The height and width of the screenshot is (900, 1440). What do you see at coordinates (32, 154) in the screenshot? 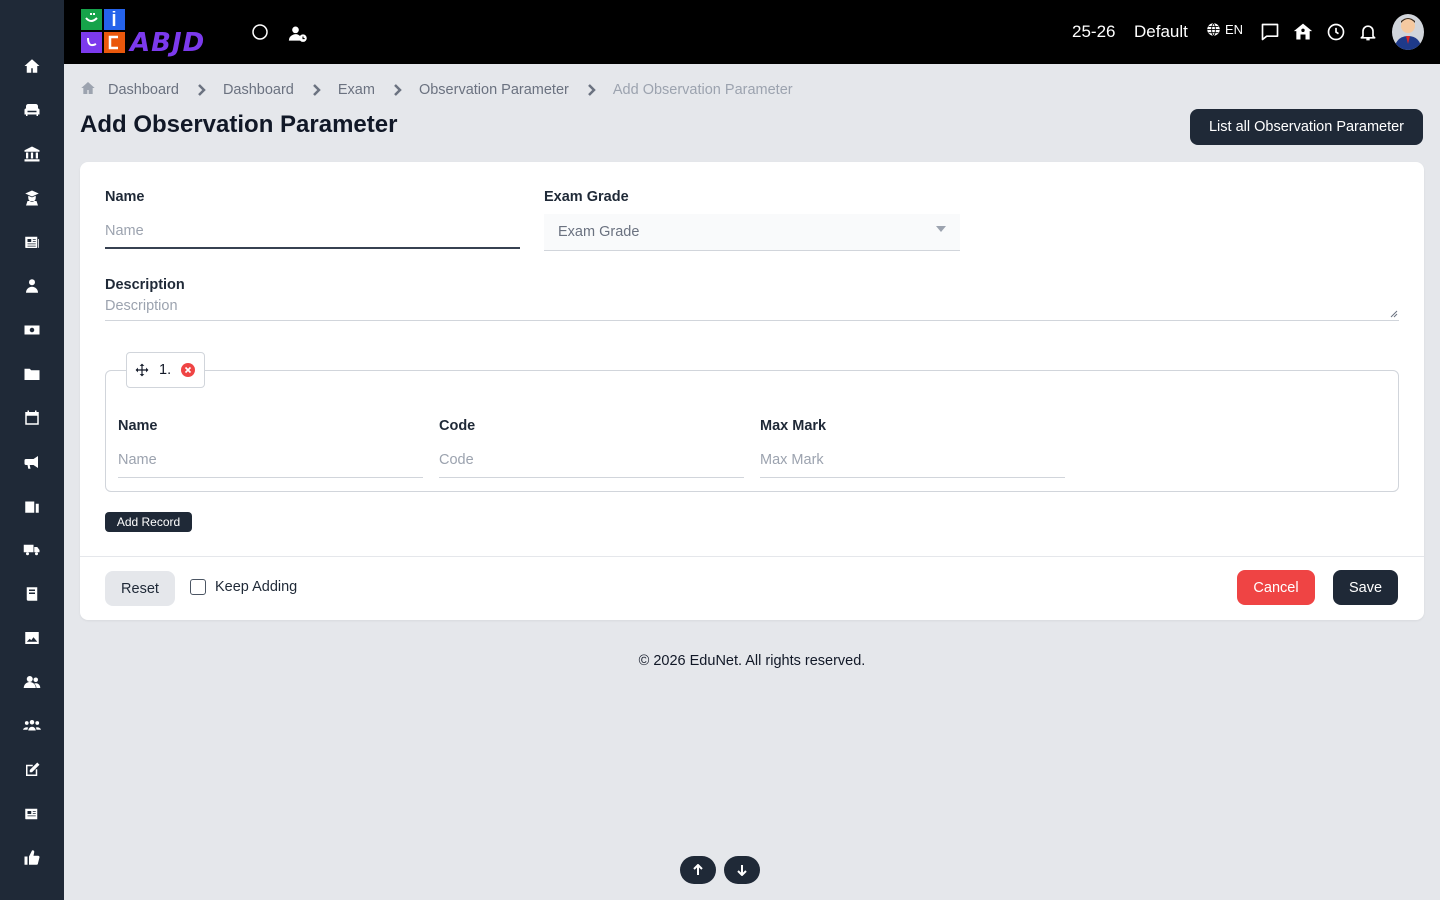
I see `sidebar-item-institution` at bounding box center [32, 154].